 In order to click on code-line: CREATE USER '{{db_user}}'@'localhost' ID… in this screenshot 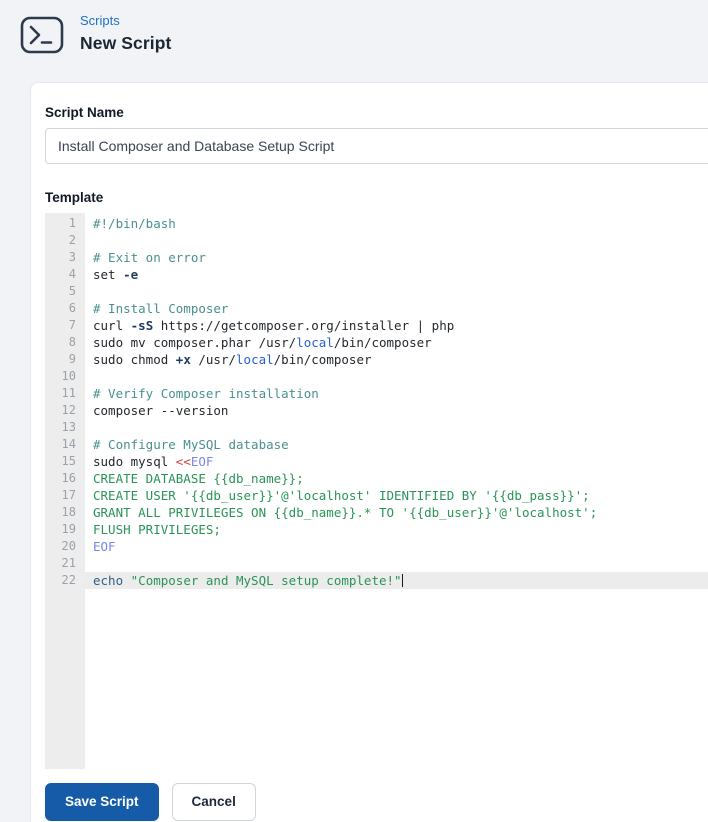, I will do `click(396, 495)`.